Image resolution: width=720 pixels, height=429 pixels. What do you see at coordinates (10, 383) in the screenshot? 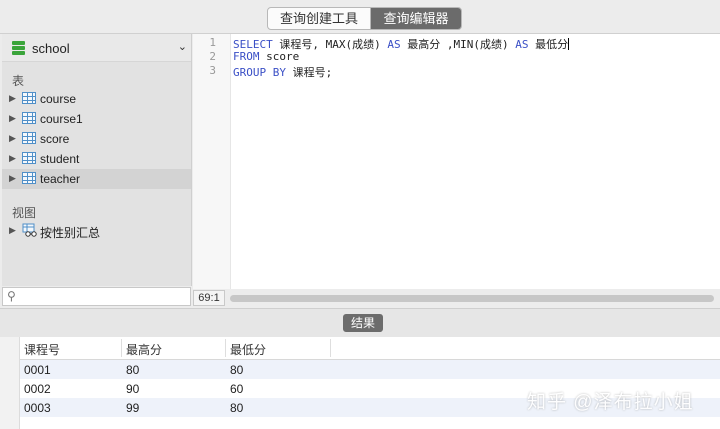
I see `row-header-column` at bounding box center [10, 383].